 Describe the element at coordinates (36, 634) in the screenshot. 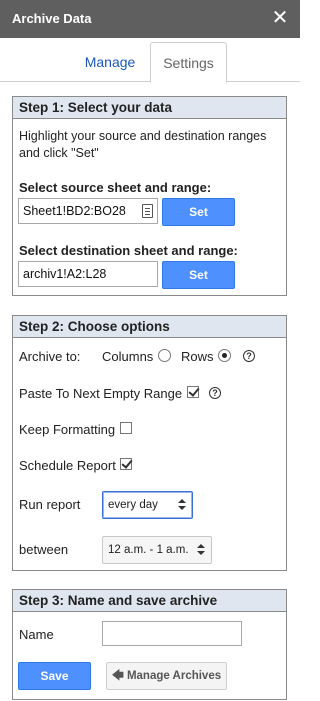

I see `archive-name-label: Name` at that location.